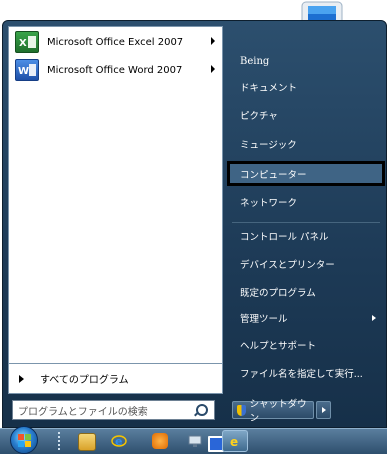 The width and height of the screenshot is (387, 455). I want to click on network-icon, so click(195, 441).